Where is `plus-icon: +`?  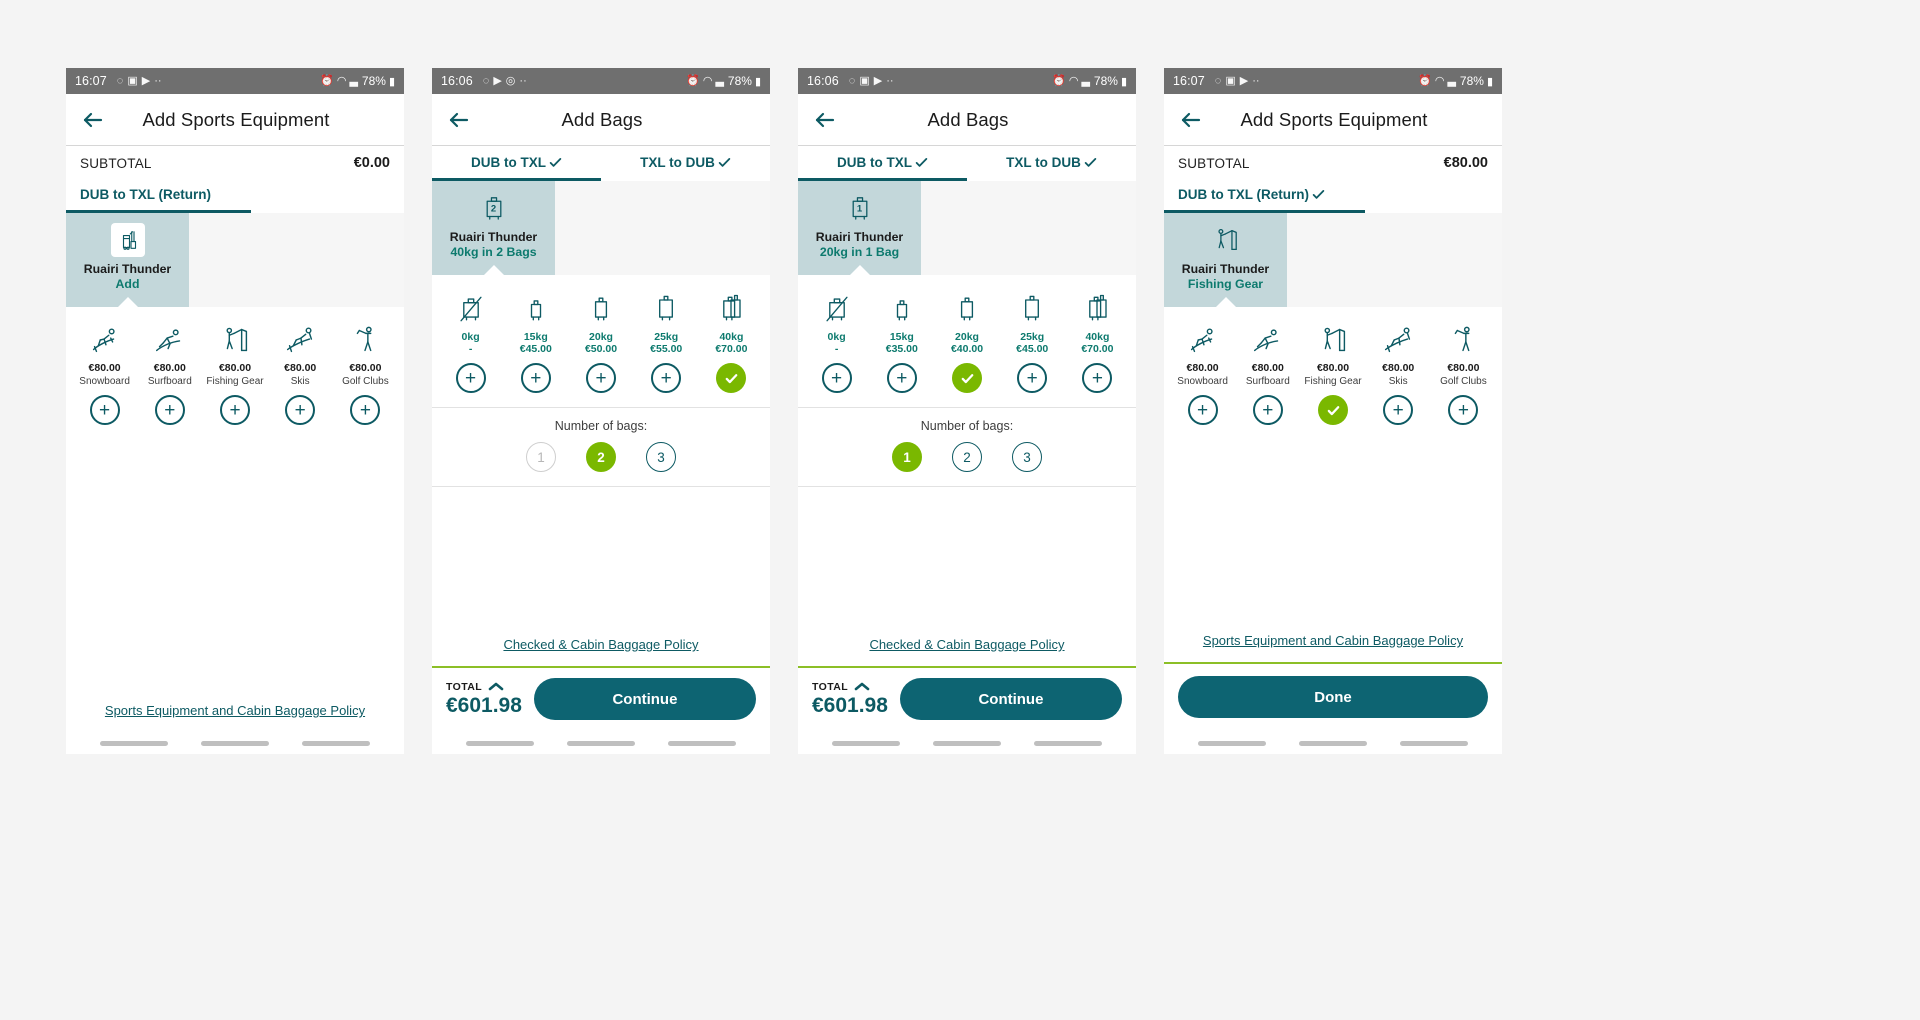
plus-icon: + is located at coordinates (169, 410).